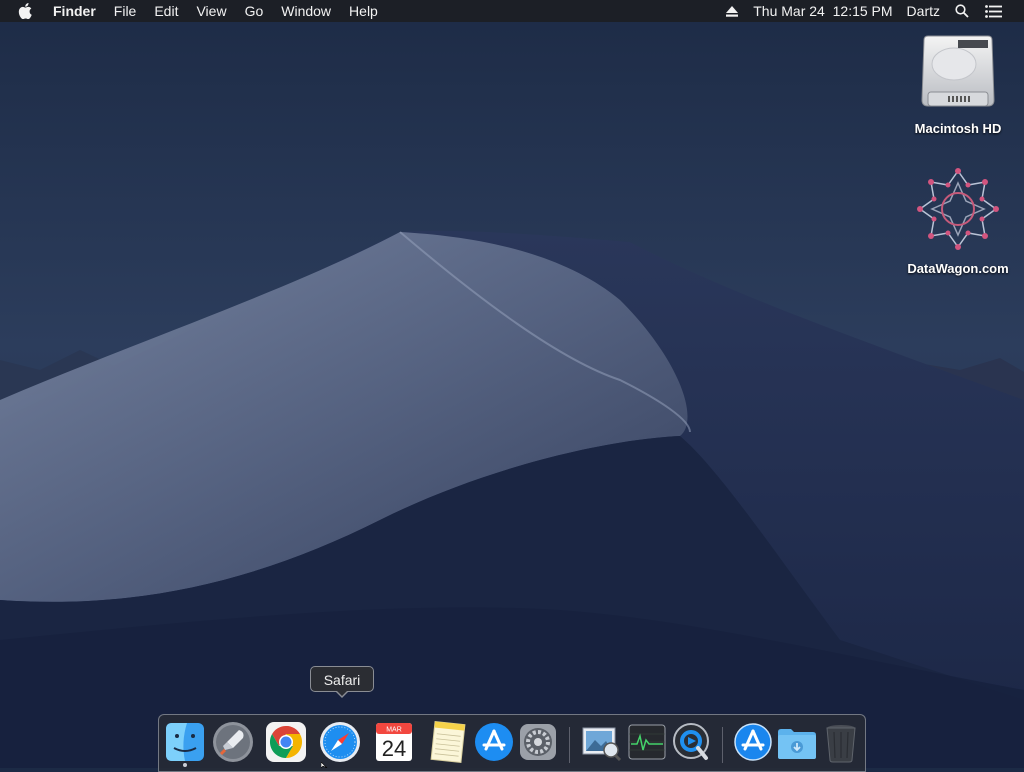  I want to click on dock-item-calendar: MAR 24, so click(394, 742).